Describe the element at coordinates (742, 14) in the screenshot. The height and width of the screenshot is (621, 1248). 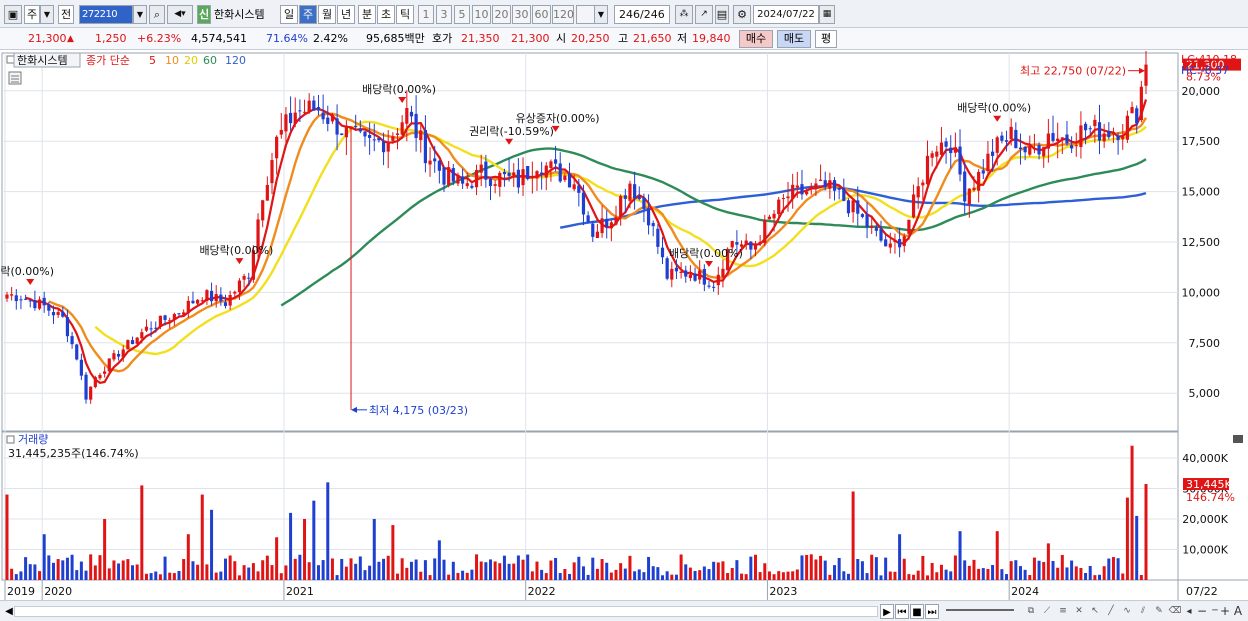
I see `settings-gear-icon: ⚙` at that location.